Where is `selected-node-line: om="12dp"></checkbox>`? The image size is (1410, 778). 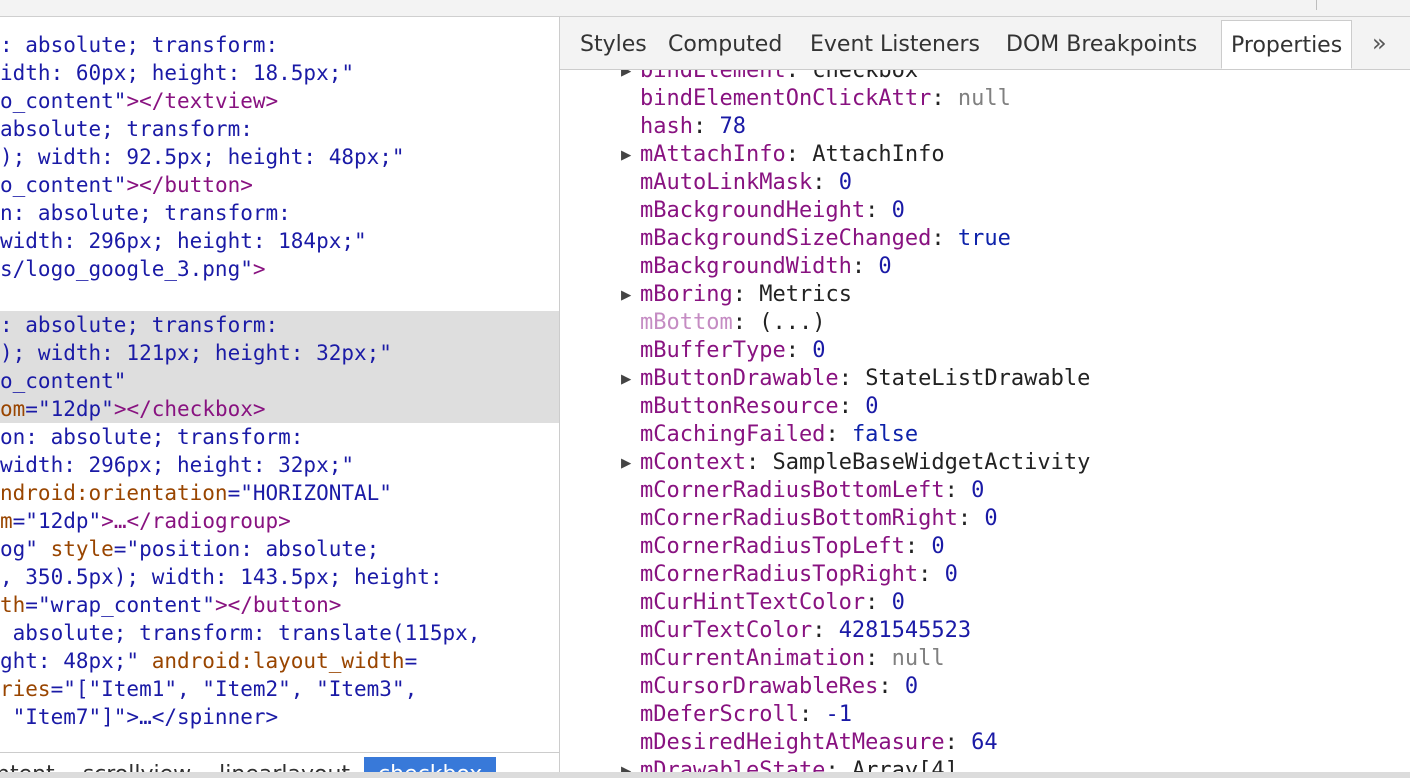 selected-node-line: om="12dp"></checkbox> is located at coordinates (279, 409).